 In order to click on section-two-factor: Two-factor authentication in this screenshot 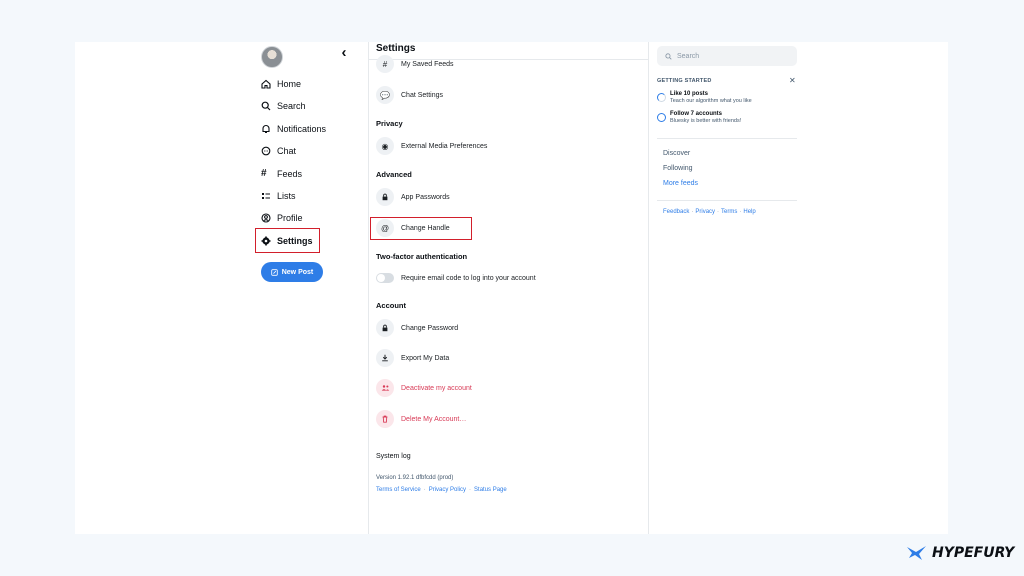, I will do `click(422, 256)`.